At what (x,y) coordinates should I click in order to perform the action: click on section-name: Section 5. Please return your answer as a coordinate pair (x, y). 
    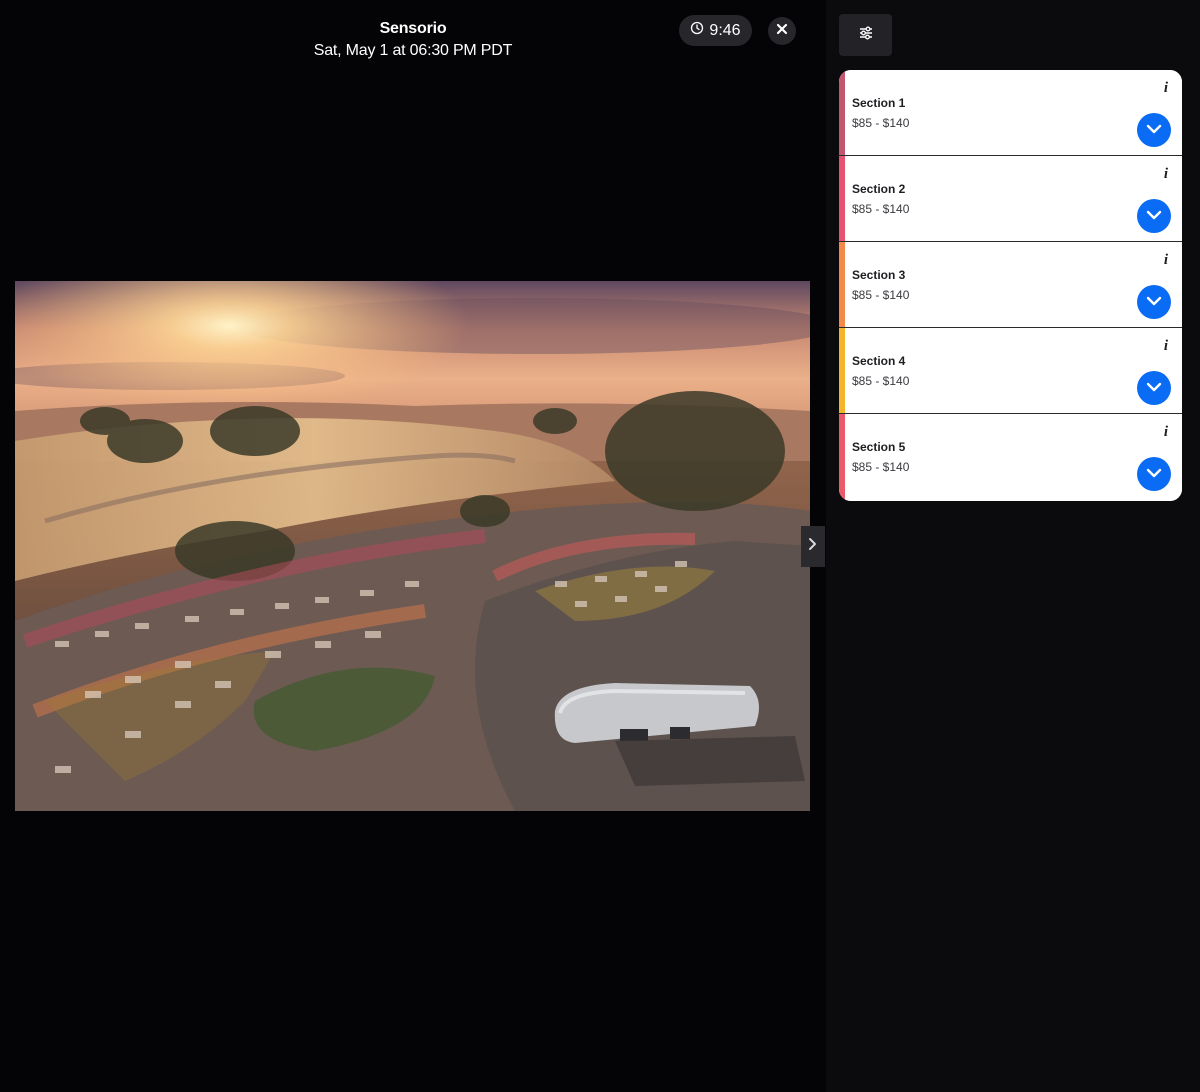
    Looking at the image, I should click on (879, 447).